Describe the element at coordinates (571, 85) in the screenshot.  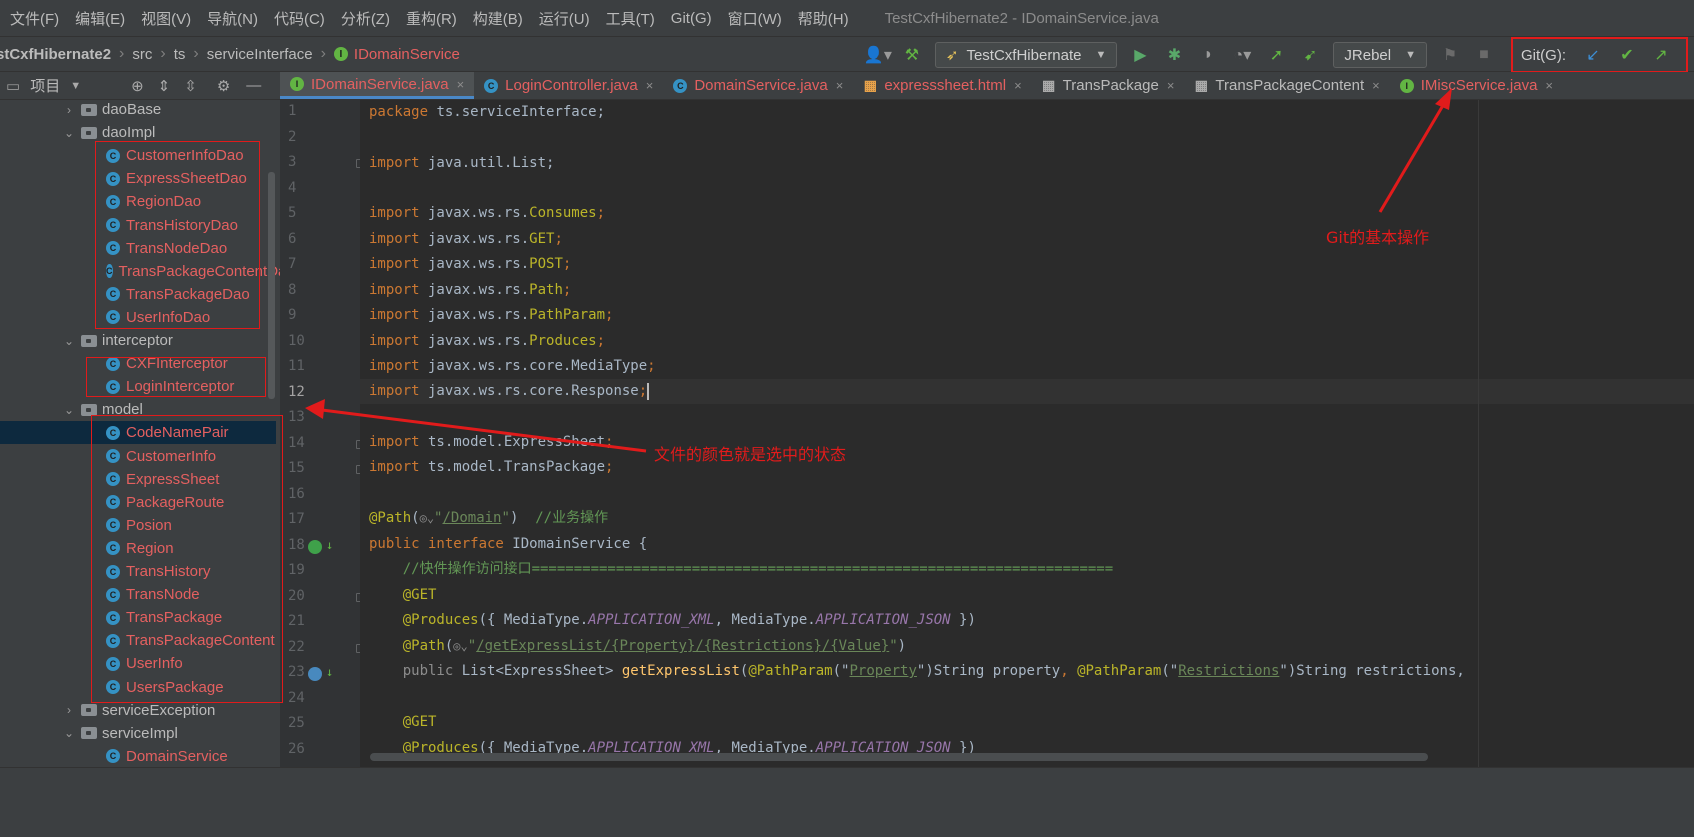
I see `editor-tab-label: LoginController.java` at that location.